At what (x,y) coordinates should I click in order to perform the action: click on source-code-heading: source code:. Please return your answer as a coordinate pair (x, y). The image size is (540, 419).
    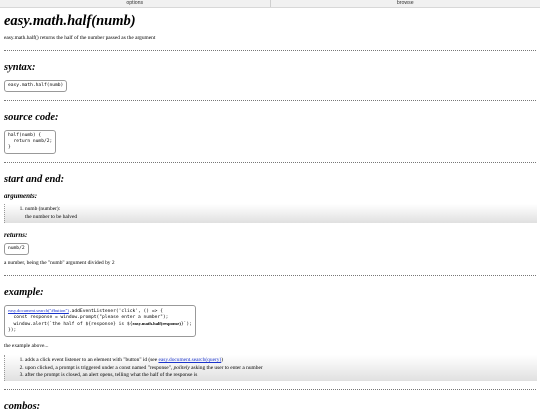
    Looking at the image, I should click on (270, 118).